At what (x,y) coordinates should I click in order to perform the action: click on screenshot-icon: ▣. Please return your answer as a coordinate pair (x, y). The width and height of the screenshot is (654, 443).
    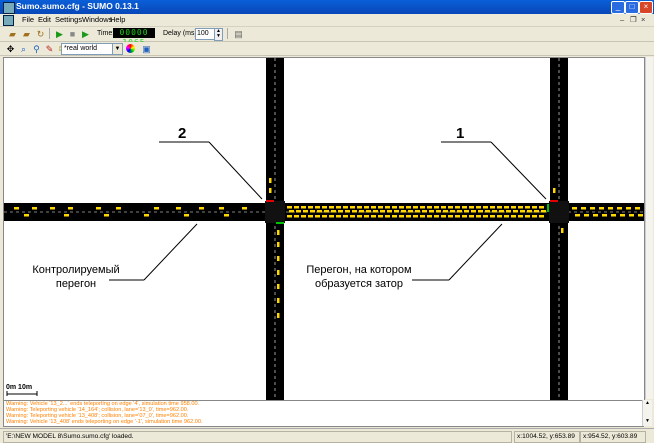
    Looking at the image, I should click on (146, 49).